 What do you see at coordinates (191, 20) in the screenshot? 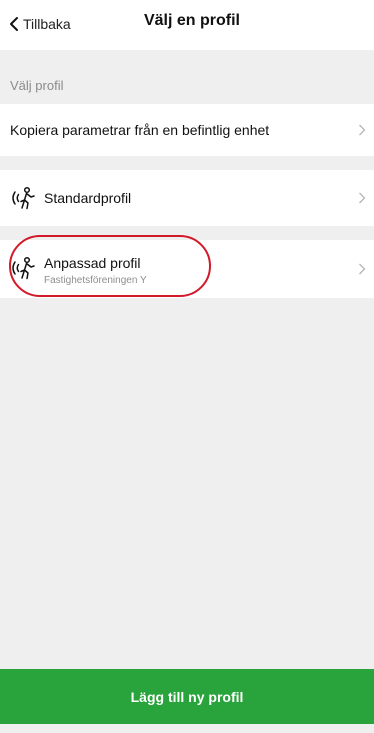
I see `page-title: Välj en profil` at bounding box center [191, 20].